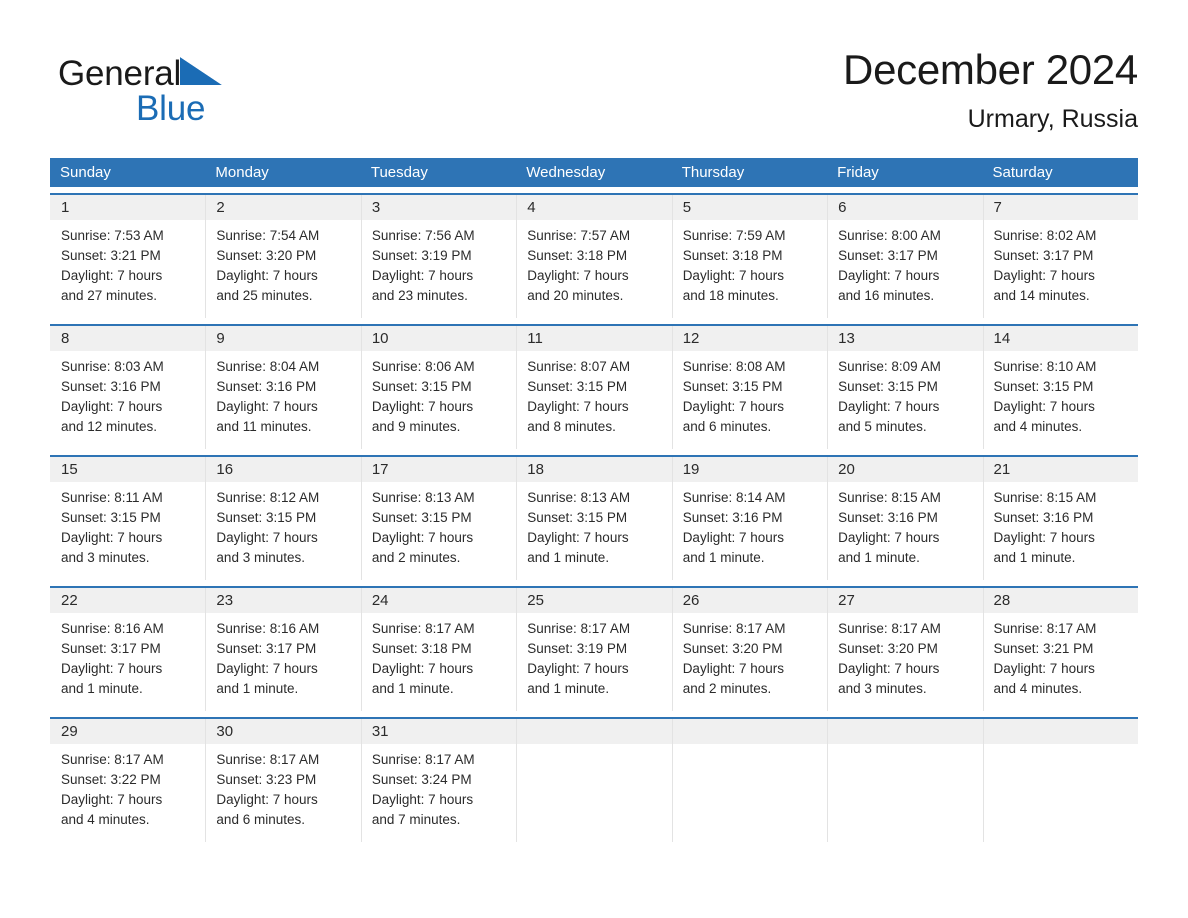 This screenshot has height=918, width=1188. What do you see at coordinates (904, 469) in the screenshot?
I see `day-number: 20` at bounding box center [904, 469].